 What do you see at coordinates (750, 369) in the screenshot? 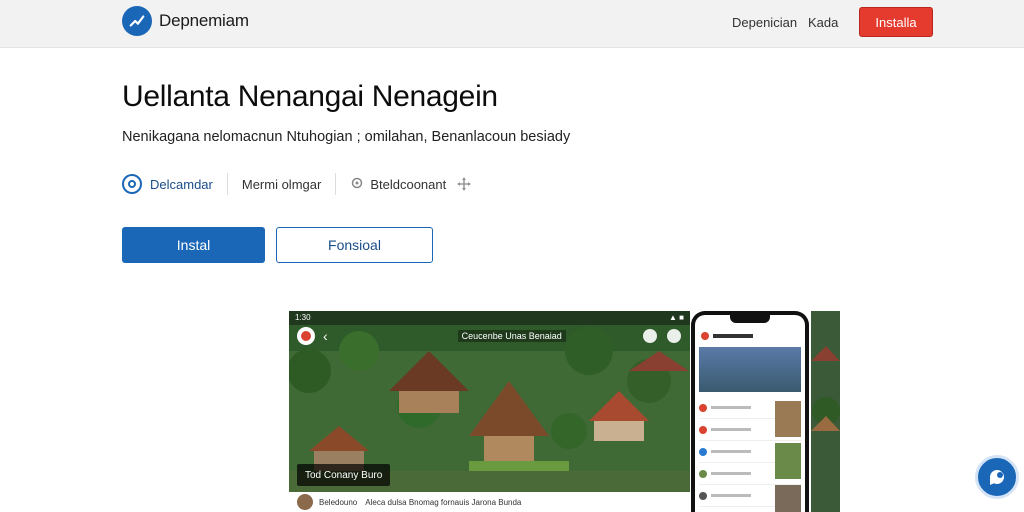
I see `phone-hero-image` at bounding box center [750, 369].